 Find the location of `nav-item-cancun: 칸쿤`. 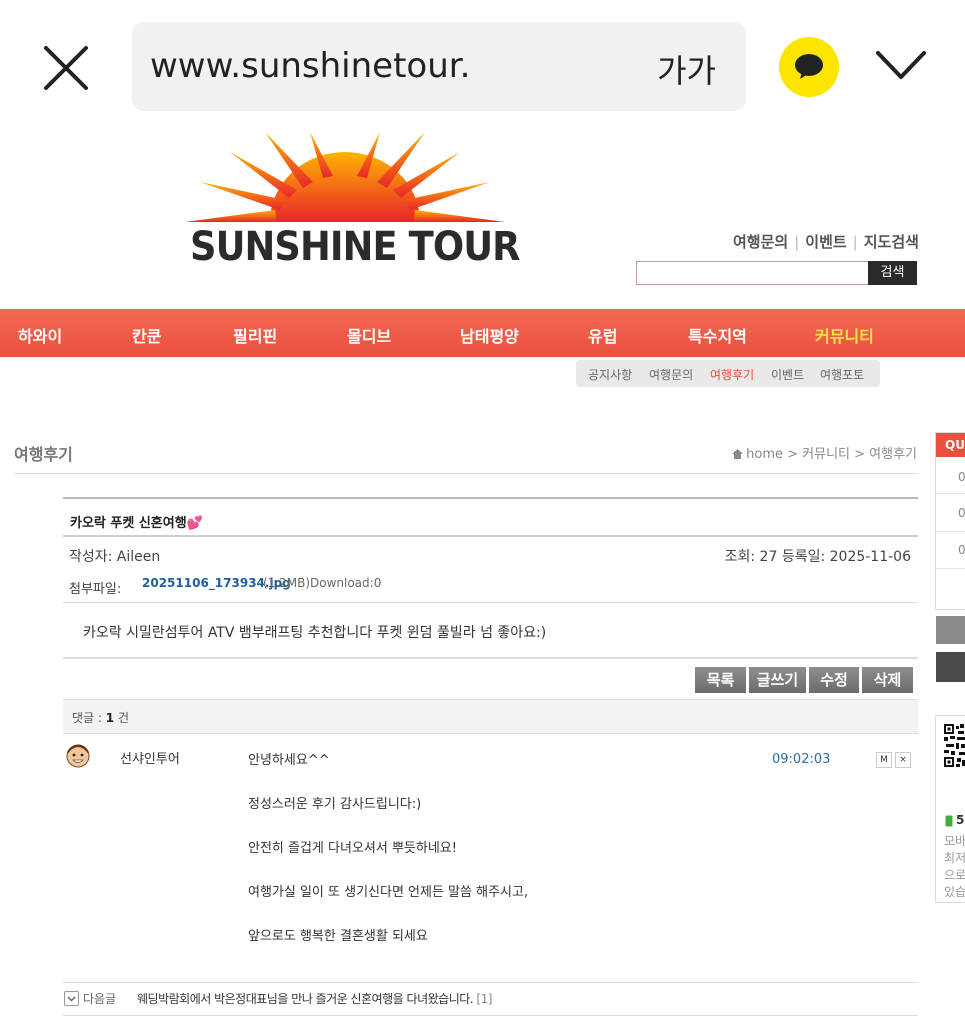

nav-item-cancun: 칸쿤 is located at coordinates (146, 335).